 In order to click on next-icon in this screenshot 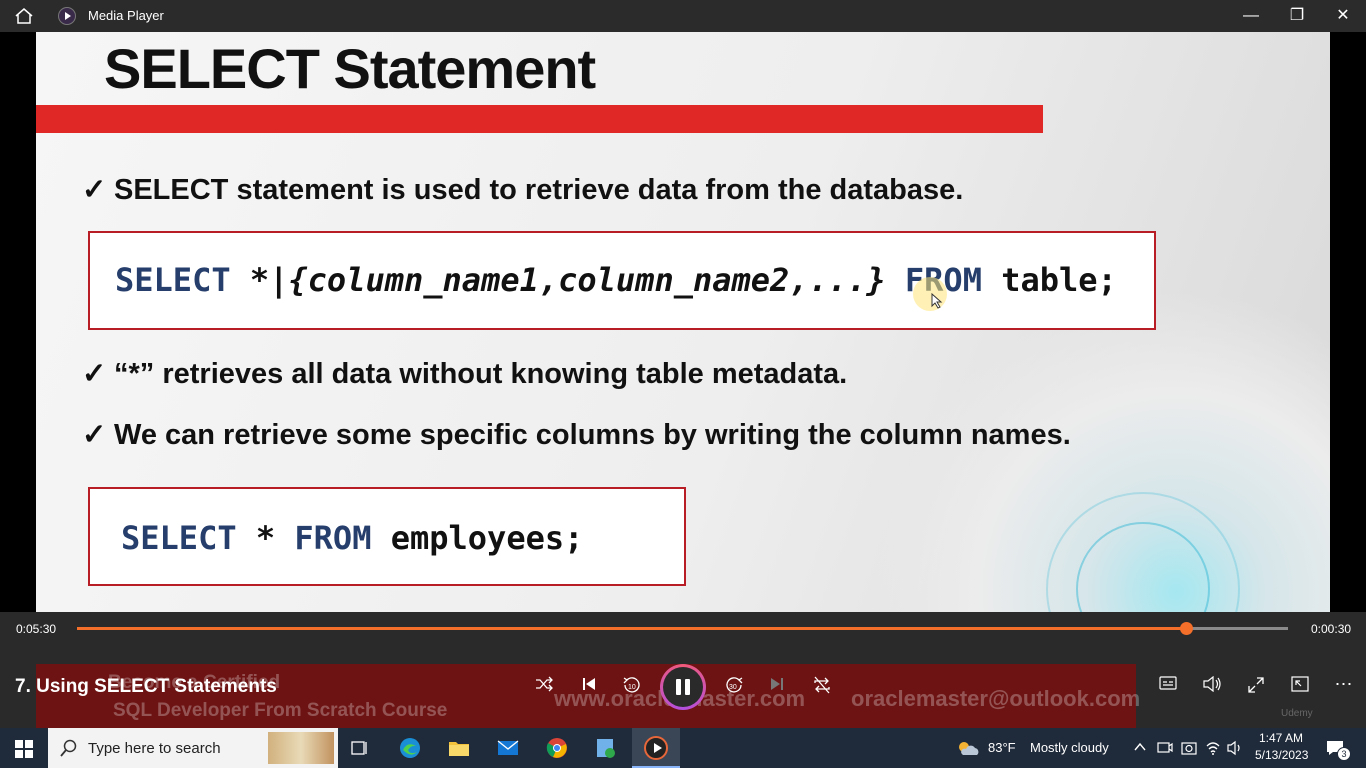, I will do `click(777, 686)`.